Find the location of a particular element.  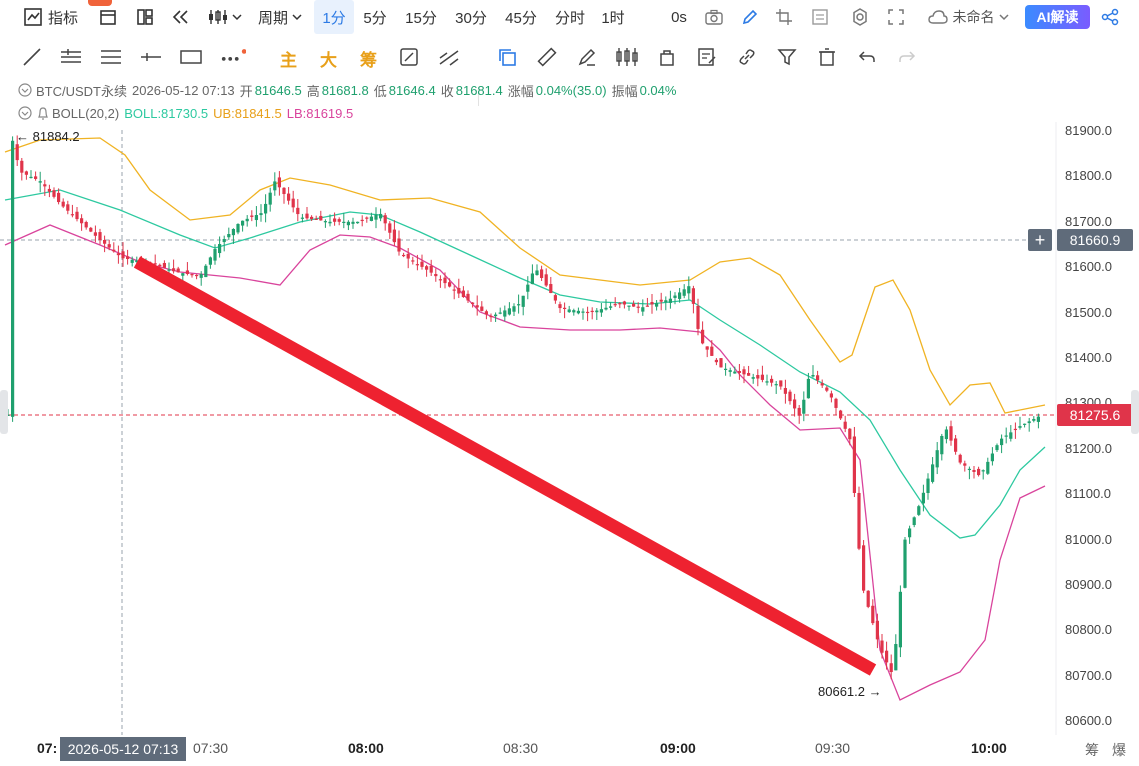

note-icon is located at coordinates (707, 57).